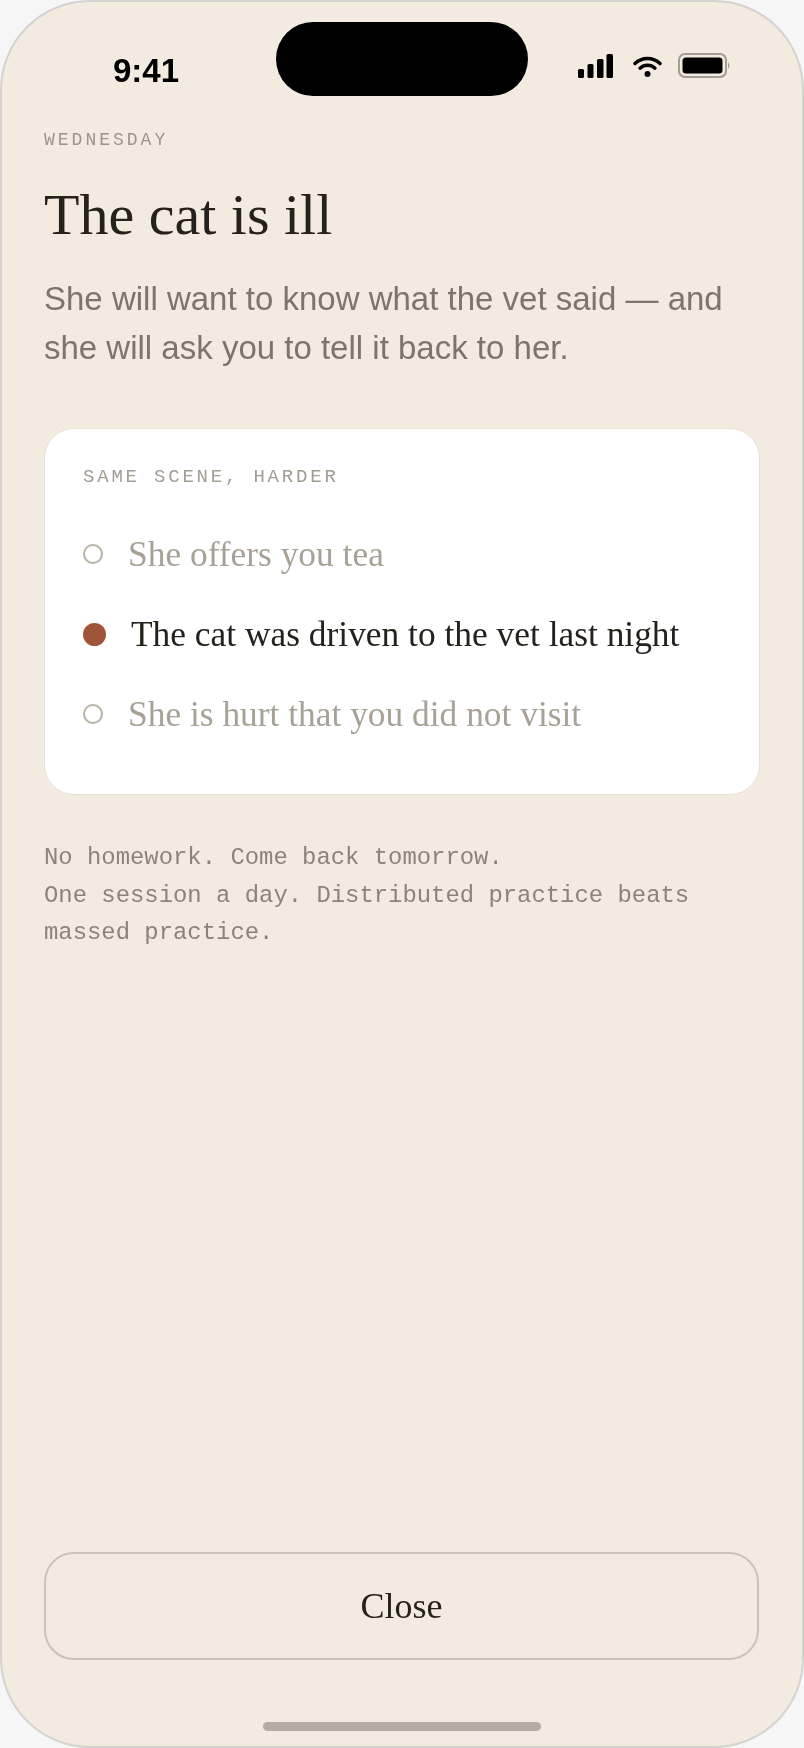 The image size is (804, 1748). I want to click on status-time: 9:41, so click(147, 70).